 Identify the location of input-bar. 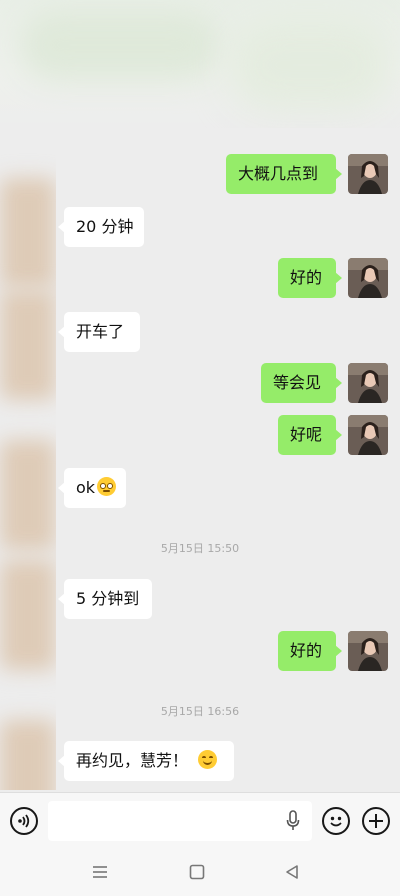
(200, 820).